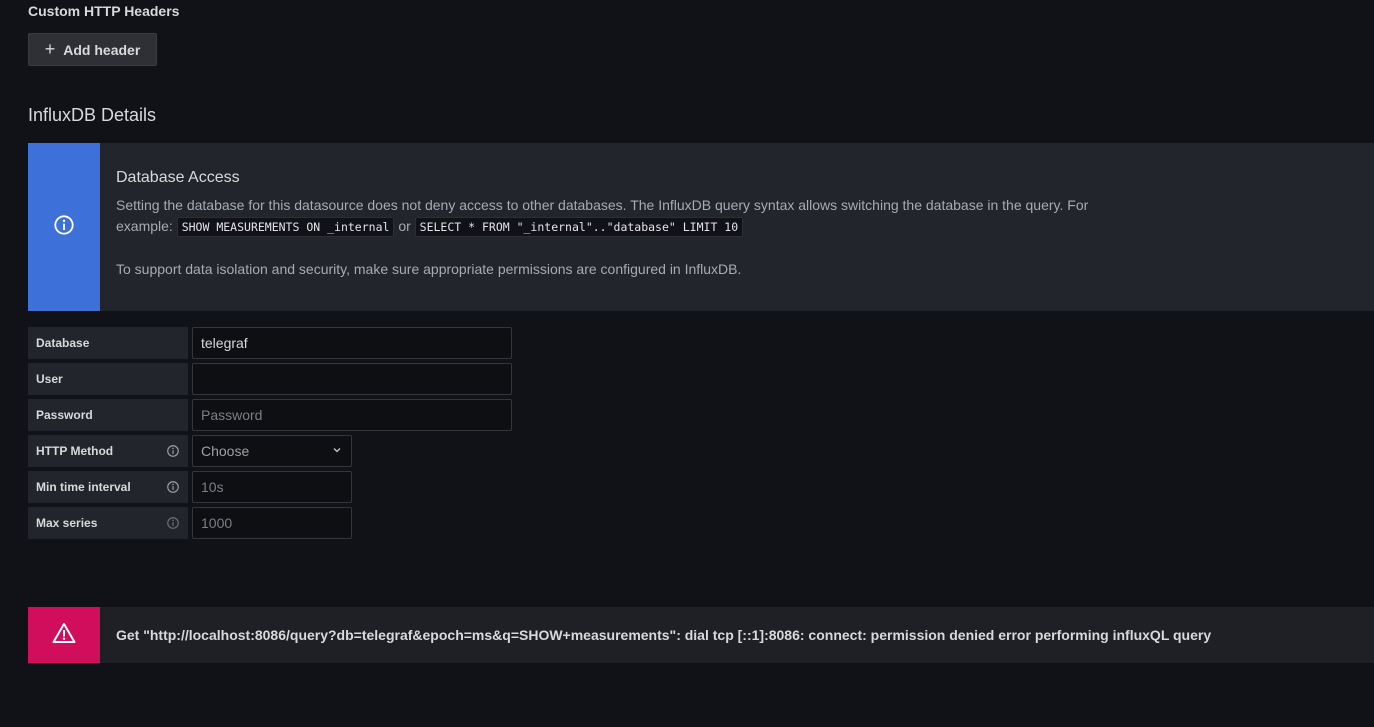  Describe the element at coordinates (352, 379) in the screenshot. I see `user-input` at that location.